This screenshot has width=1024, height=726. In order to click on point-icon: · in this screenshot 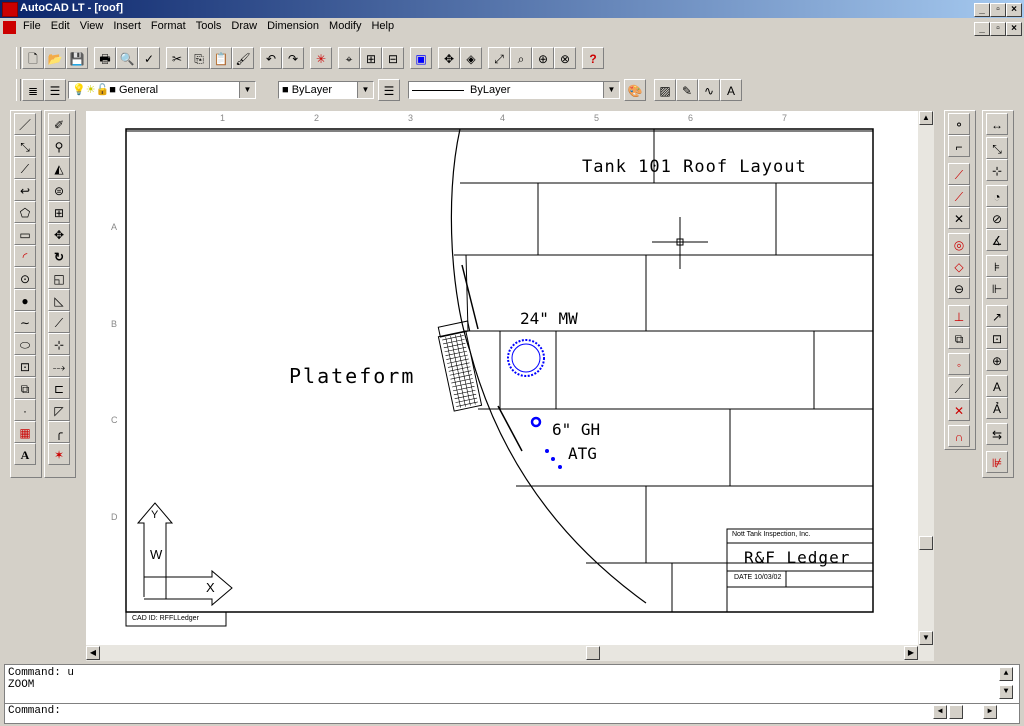, I will do `click(25, 410)`.